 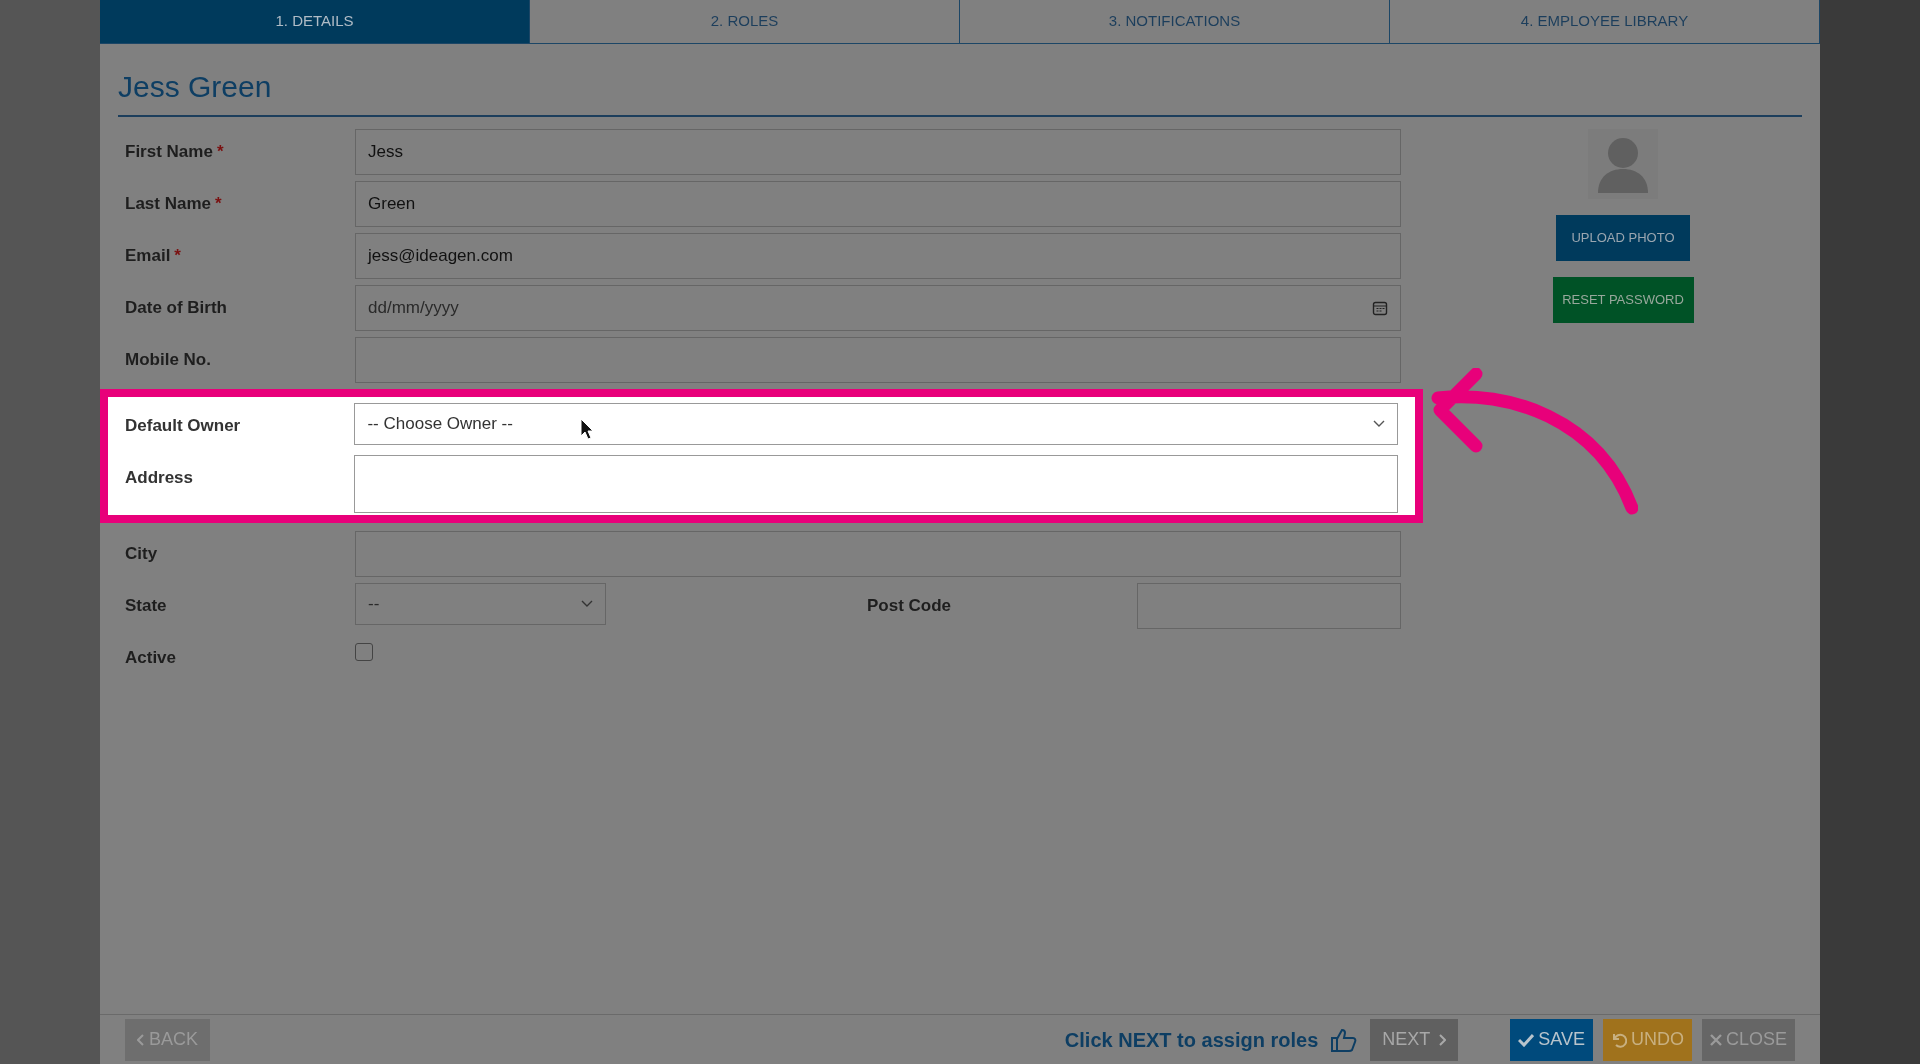 What do you see at coordinates (1715, 1039) in the screenshot?
I see `close-icon` at bounding box center [1715, 1039].